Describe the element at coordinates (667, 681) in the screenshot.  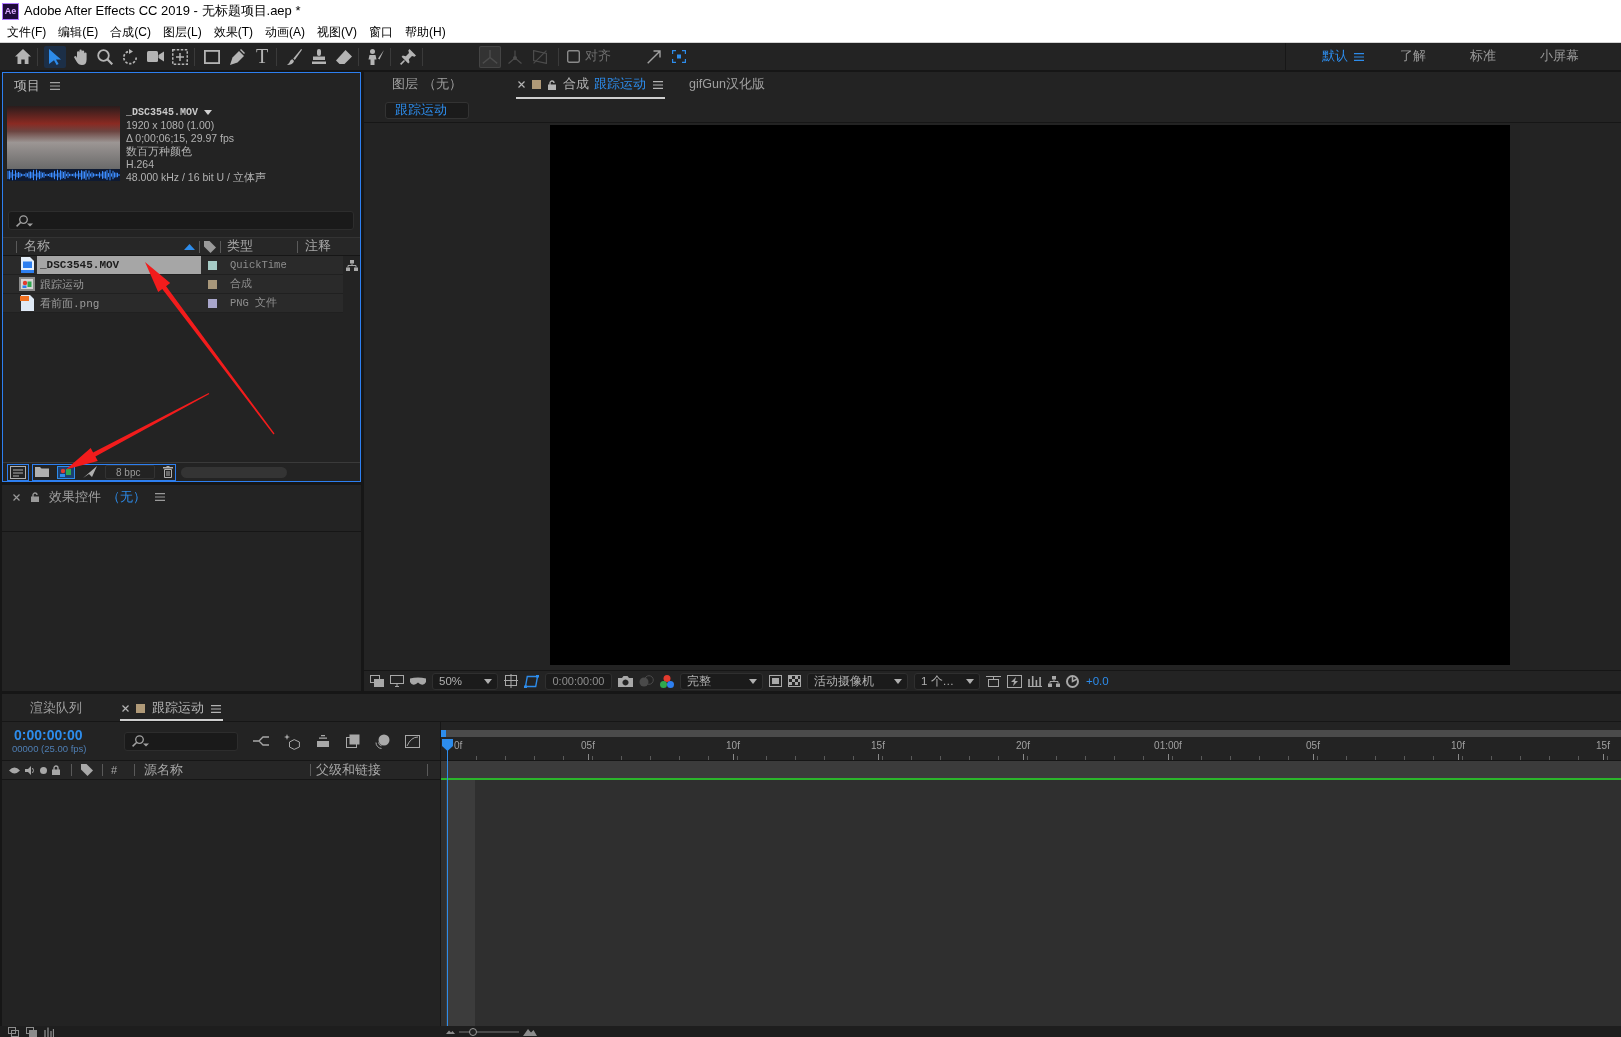
I see `rgb-circles-icon` at that location.